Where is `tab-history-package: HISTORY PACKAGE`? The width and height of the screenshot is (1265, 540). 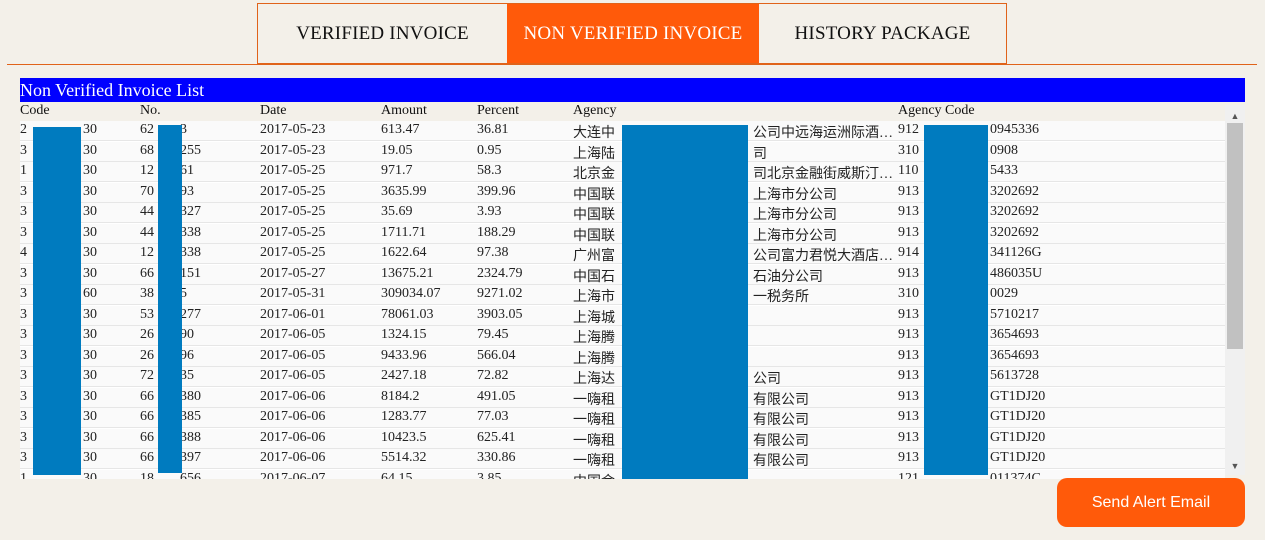
tab-history-package: HISTORY PACKAGE is located at coordinates (882, 33).